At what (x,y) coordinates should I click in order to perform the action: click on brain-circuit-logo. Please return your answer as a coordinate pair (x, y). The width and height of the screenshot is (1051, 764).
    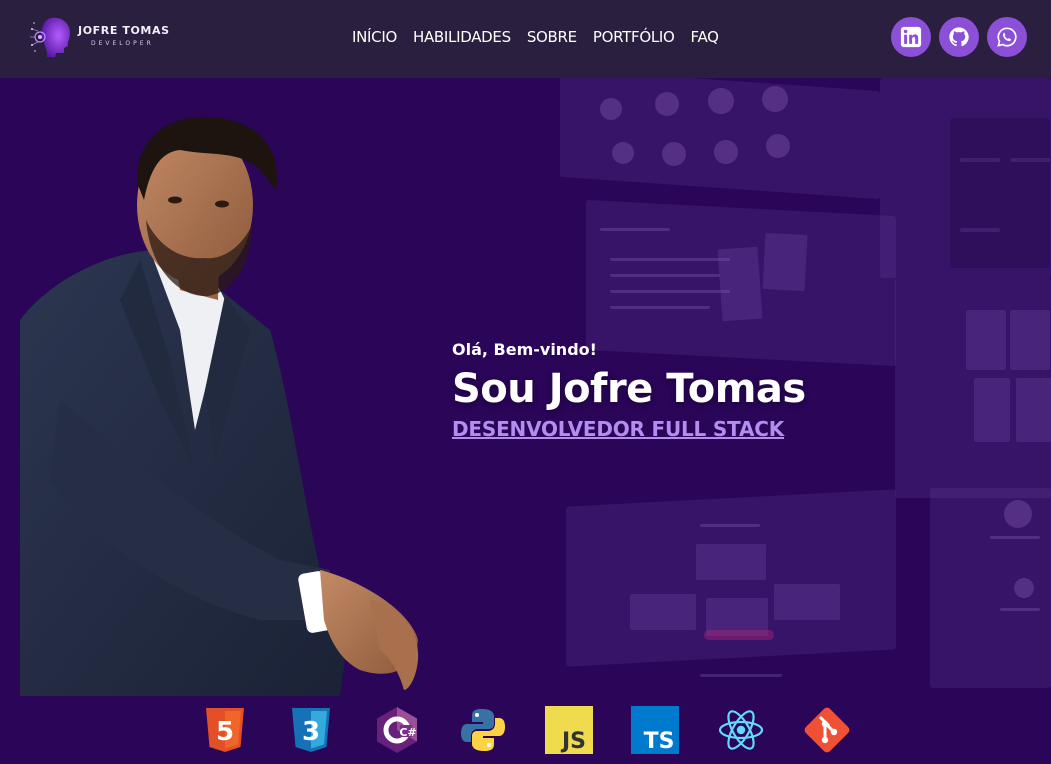
    Looking at the image, I should click on (50, 37).